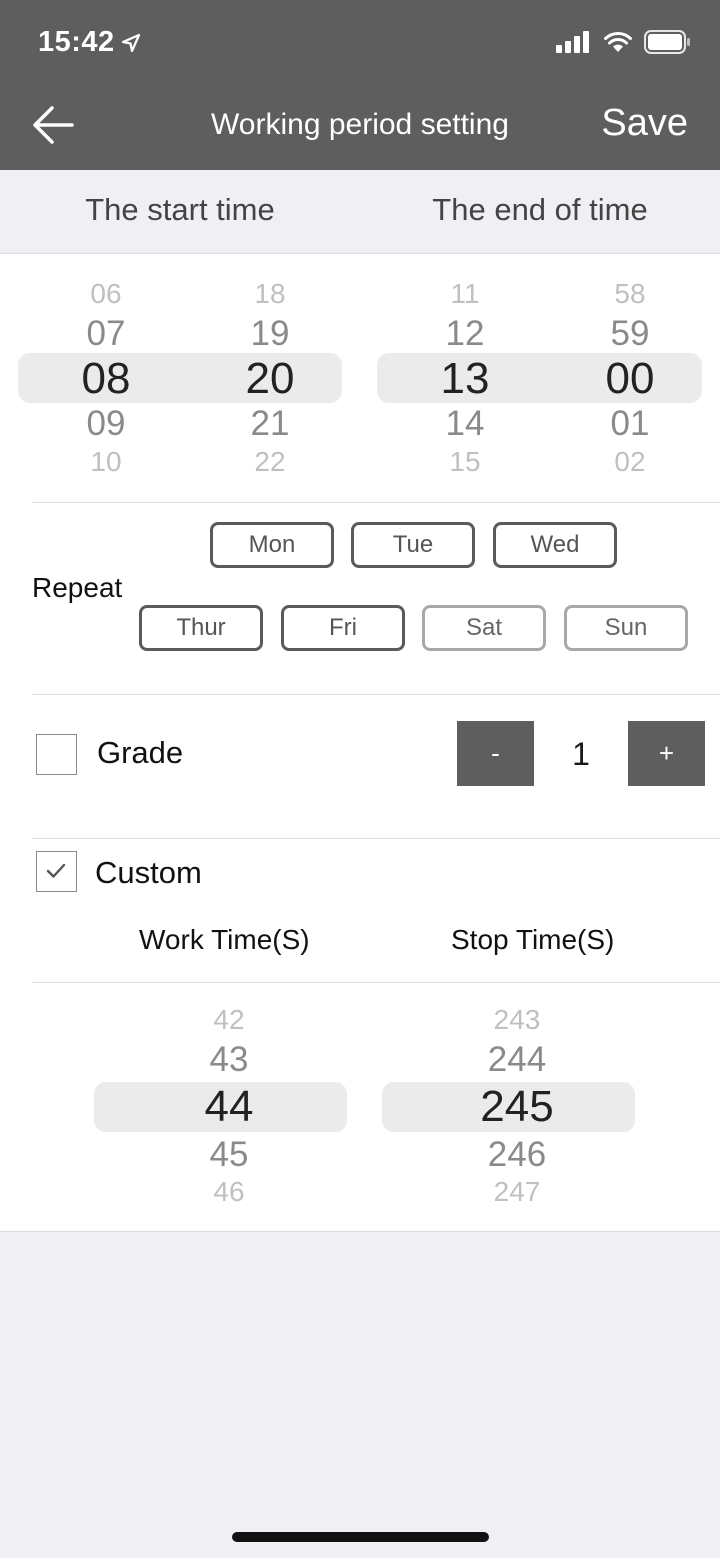 The image size is (720, 1558). I want to click on picker-option: 02, so click(630, 461).